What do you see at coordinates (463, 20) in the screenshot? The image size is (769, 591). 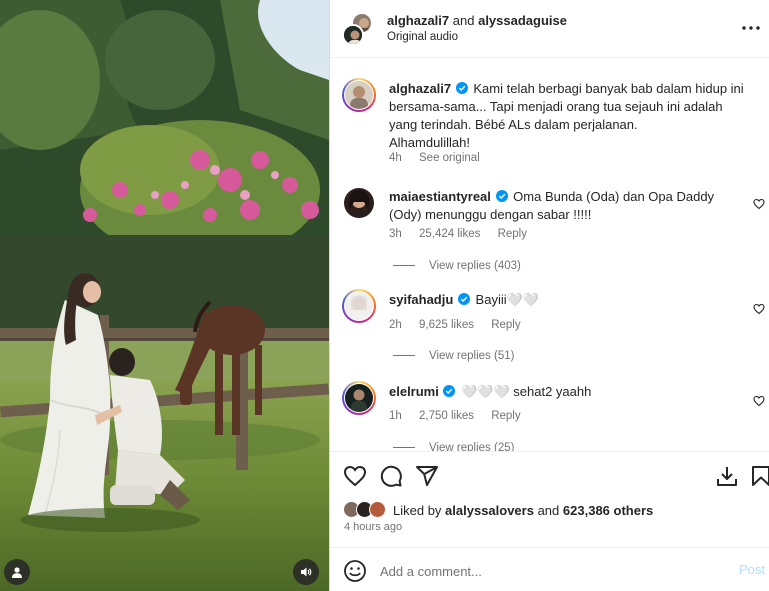 I see `authors-joiner: and` at bounding box center [463, 20].